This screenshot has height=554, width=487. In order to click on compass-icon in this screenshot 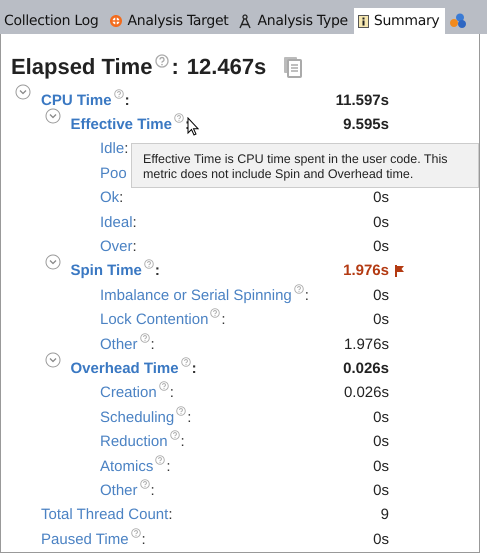, I will do `click(245, 21)`.